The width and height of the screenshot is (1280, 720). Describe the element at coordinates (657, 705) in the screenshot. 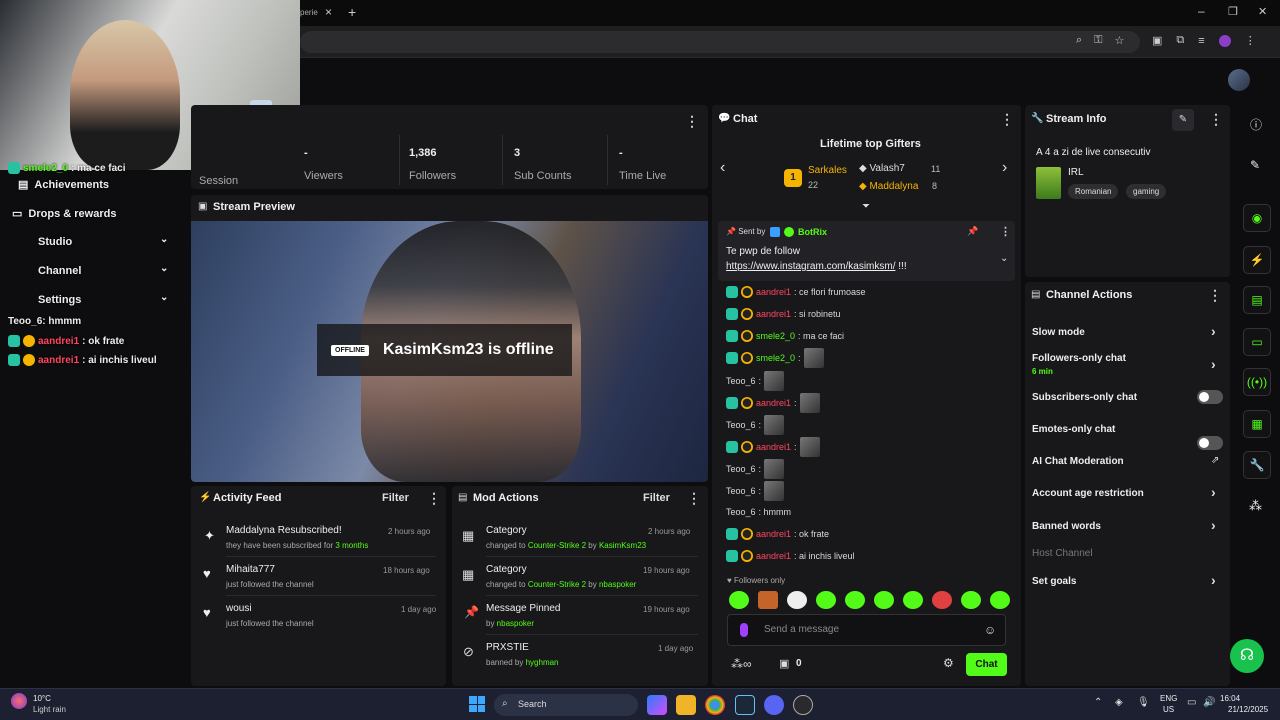

I see `copilot-icon` at that location.